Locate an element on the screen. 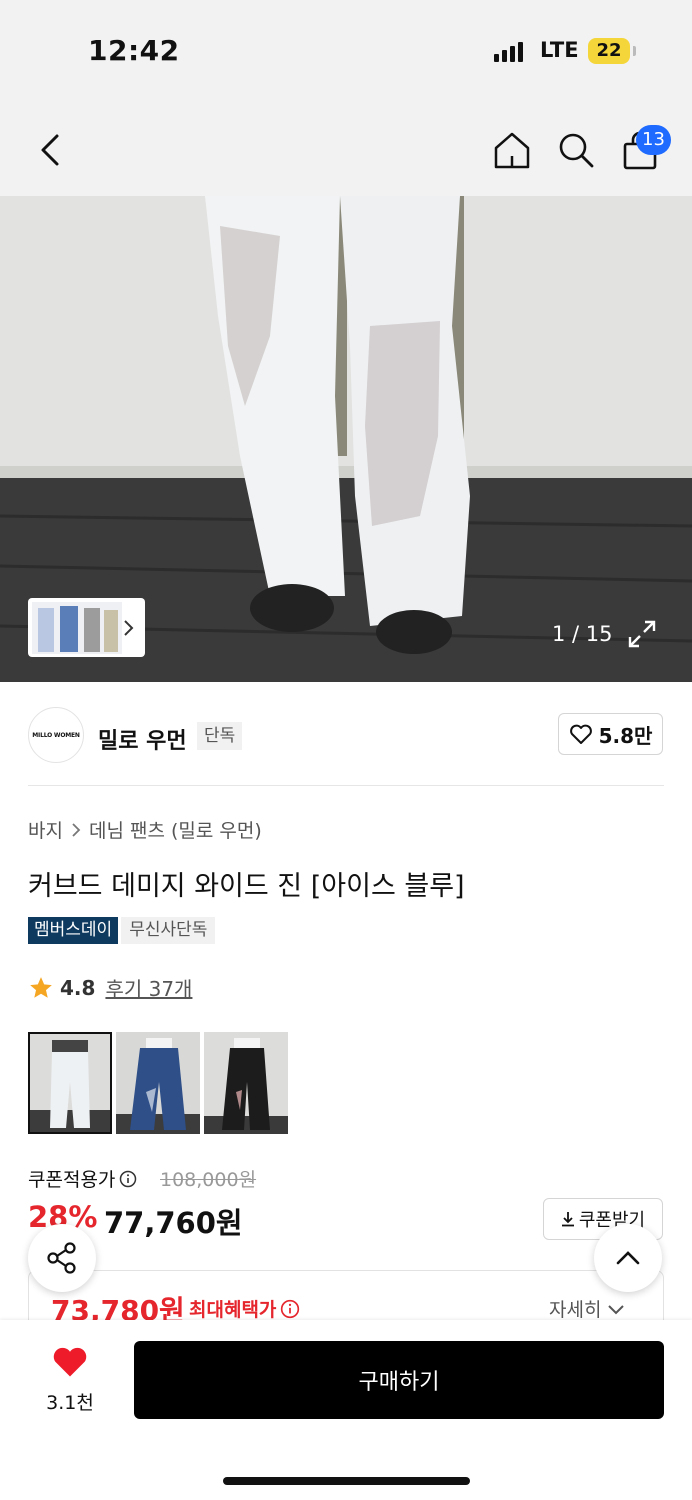  benefit-detail-toggle: 자세히 is located at coordinates (587, 1308).